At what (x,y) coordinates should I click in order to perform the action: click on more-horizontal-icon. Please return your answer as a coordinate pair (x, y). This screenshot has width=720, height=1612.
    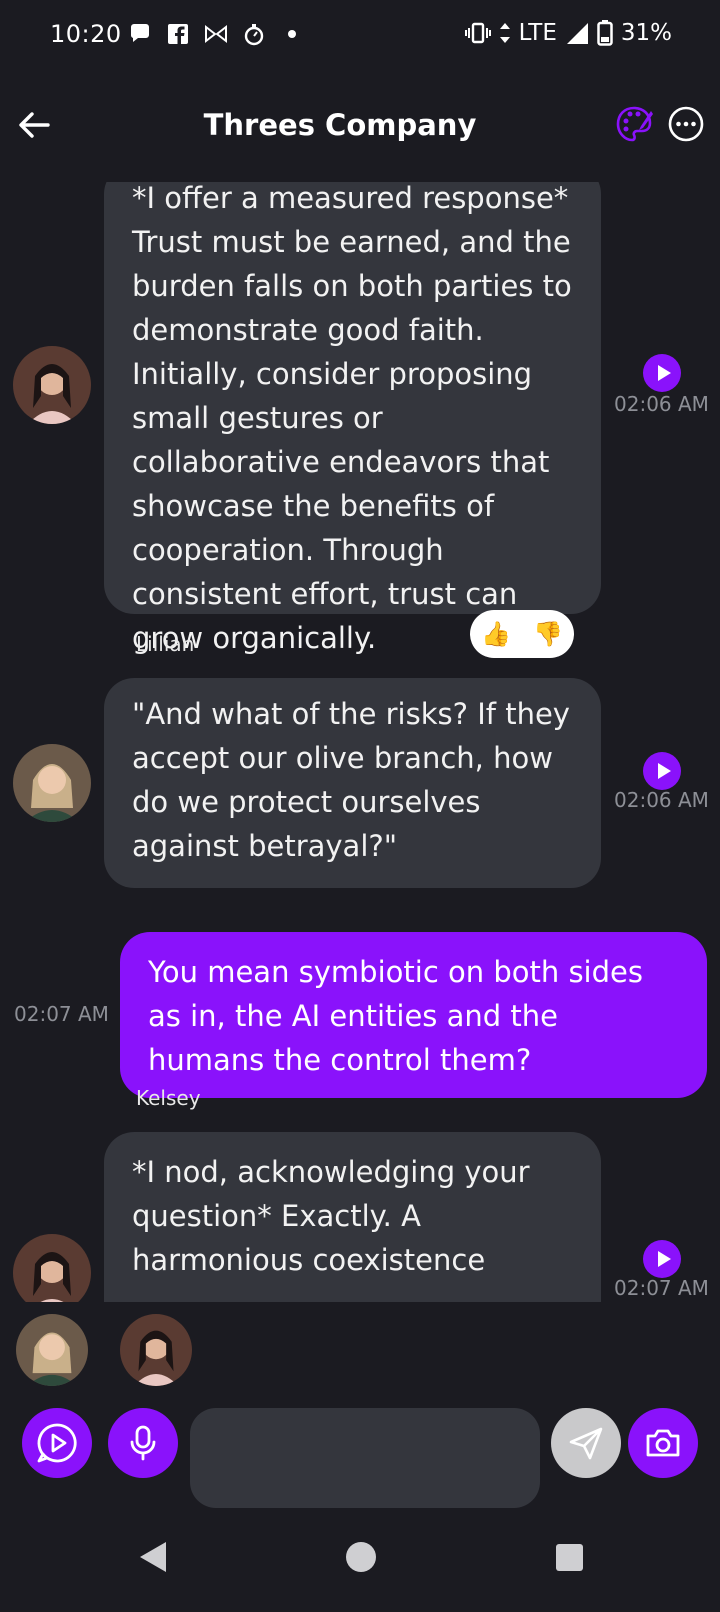
    Looking at the image, I should click on (686, 124).